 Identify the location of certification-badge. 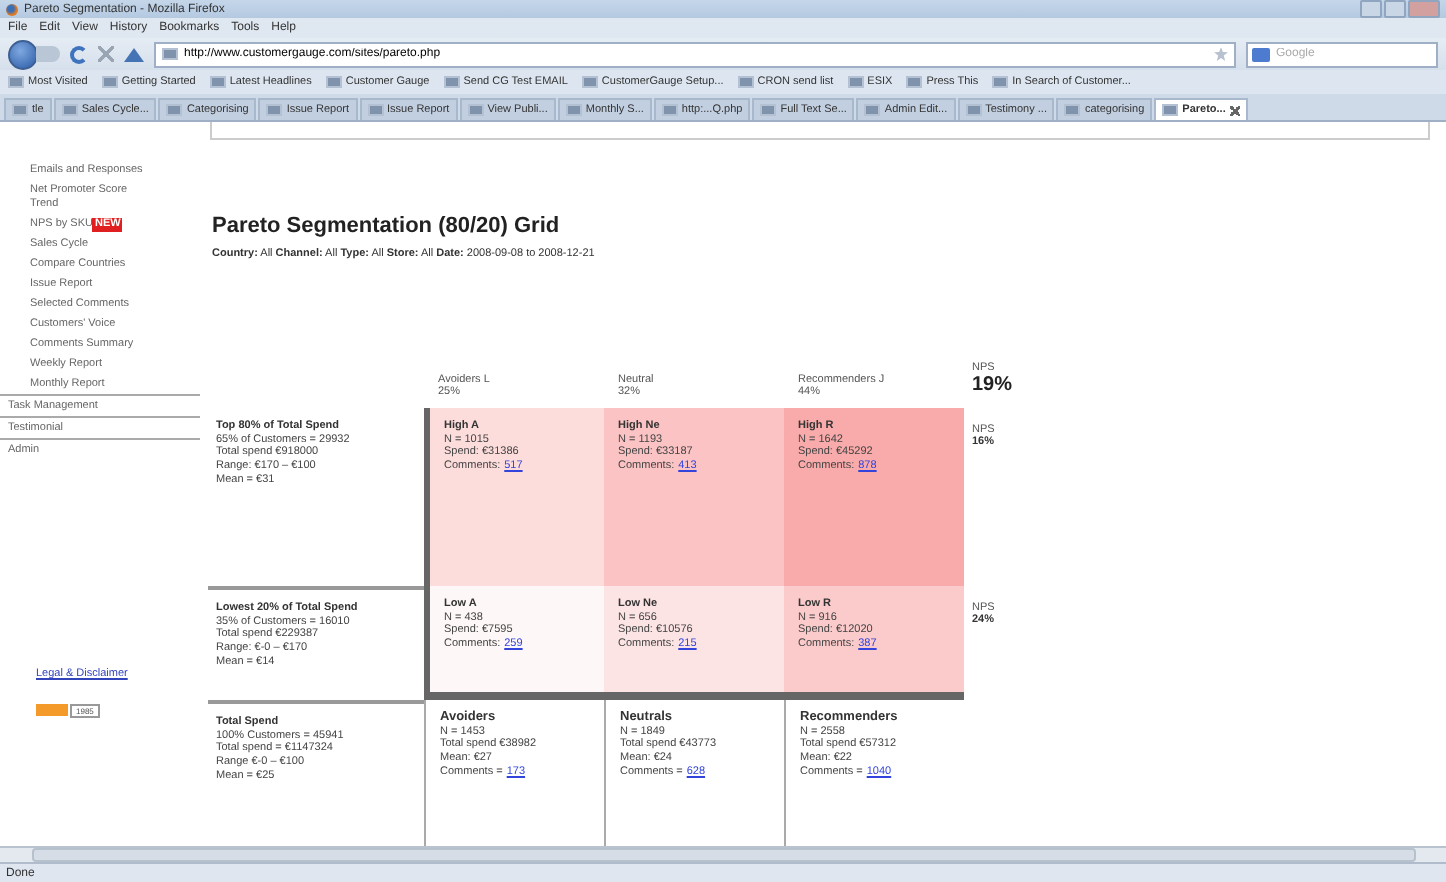
(52, 710).